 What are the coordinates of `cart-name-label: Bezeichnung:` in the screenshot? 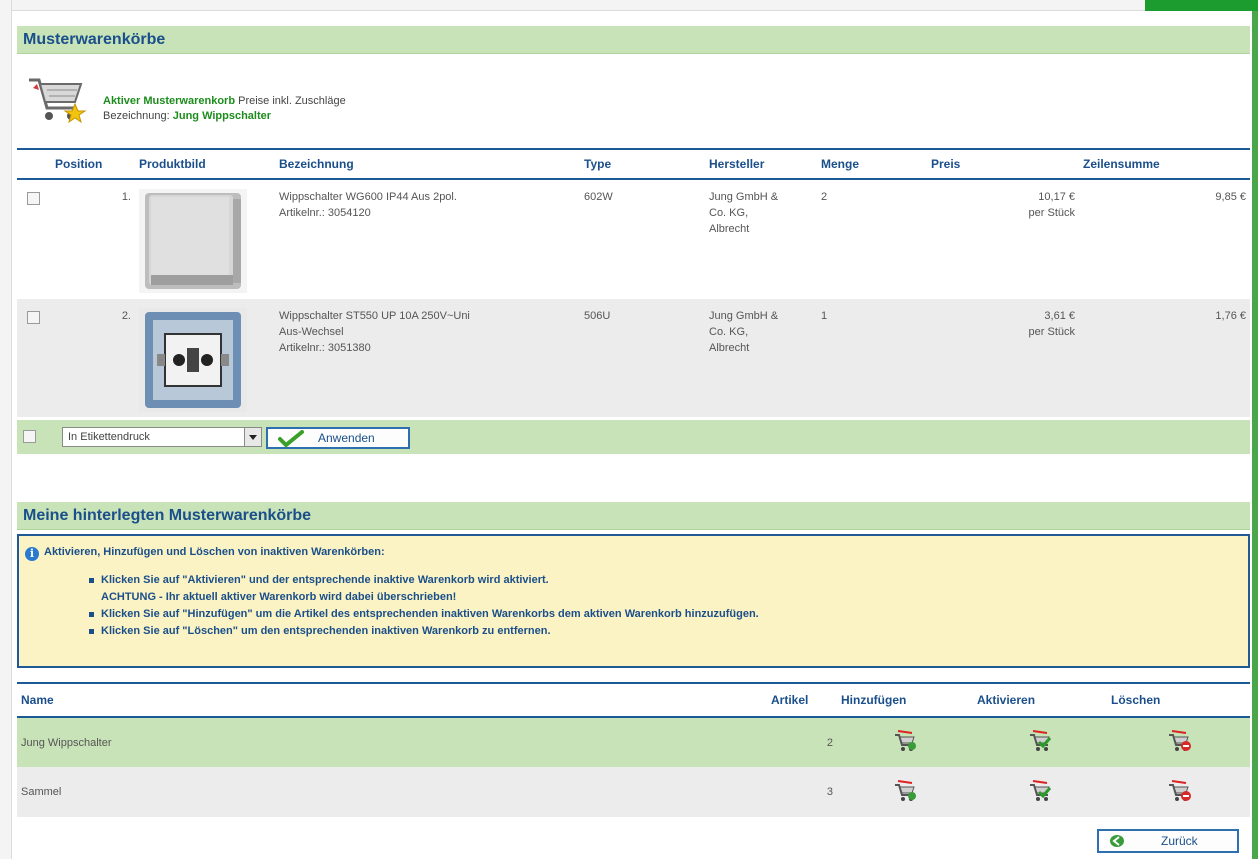 It's located at (136, 116).